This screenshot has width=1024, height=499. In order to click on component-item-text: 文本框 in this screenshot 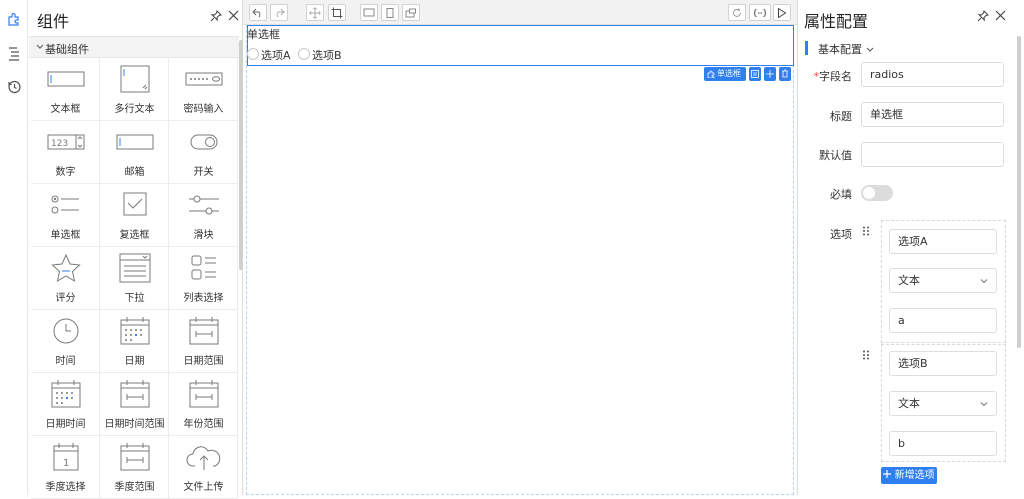, I will do `click(65, 89)`.